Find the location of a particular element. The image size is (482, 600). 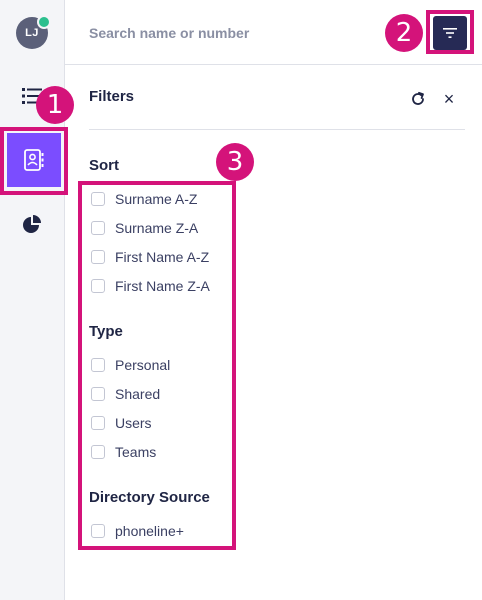

presence-indicator is located at coordinates (44, 22).